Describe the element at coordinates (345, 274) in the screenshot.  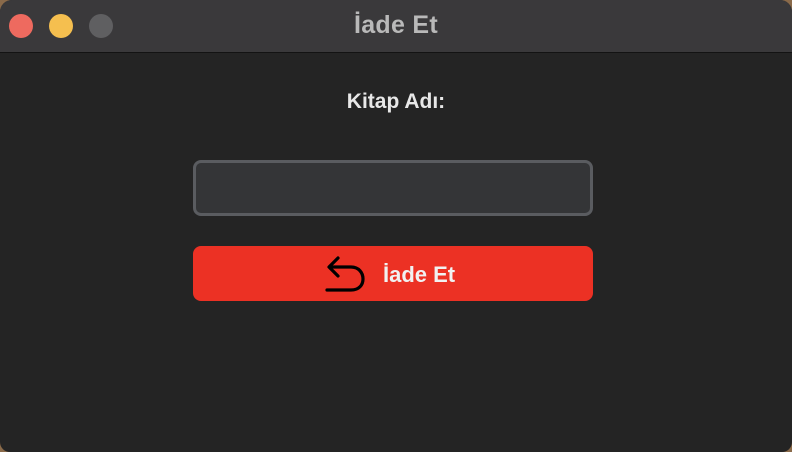
I see `return-arrow-icon` at that location.